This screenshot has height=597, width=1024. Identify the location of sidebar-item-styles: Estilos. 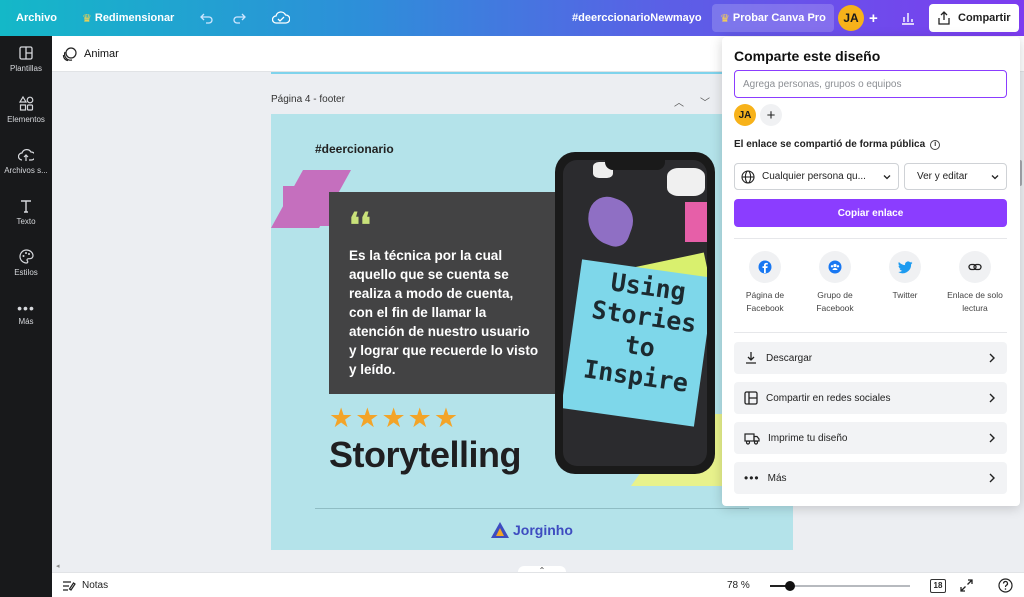
(26, 263).